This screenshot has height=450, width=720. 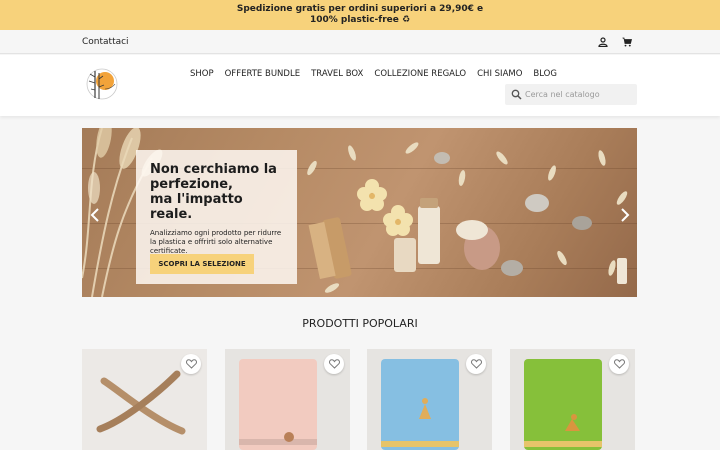 I want to click on top-bar: Contattaci, so click(x=360, y=42).